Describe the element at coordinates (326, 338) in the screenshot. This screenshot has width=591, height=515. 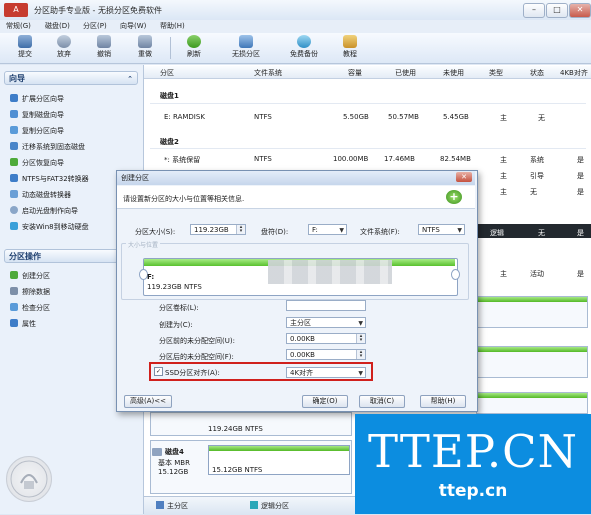
I see `before-space-input: 0.00KB ▴ ▾` at that location.